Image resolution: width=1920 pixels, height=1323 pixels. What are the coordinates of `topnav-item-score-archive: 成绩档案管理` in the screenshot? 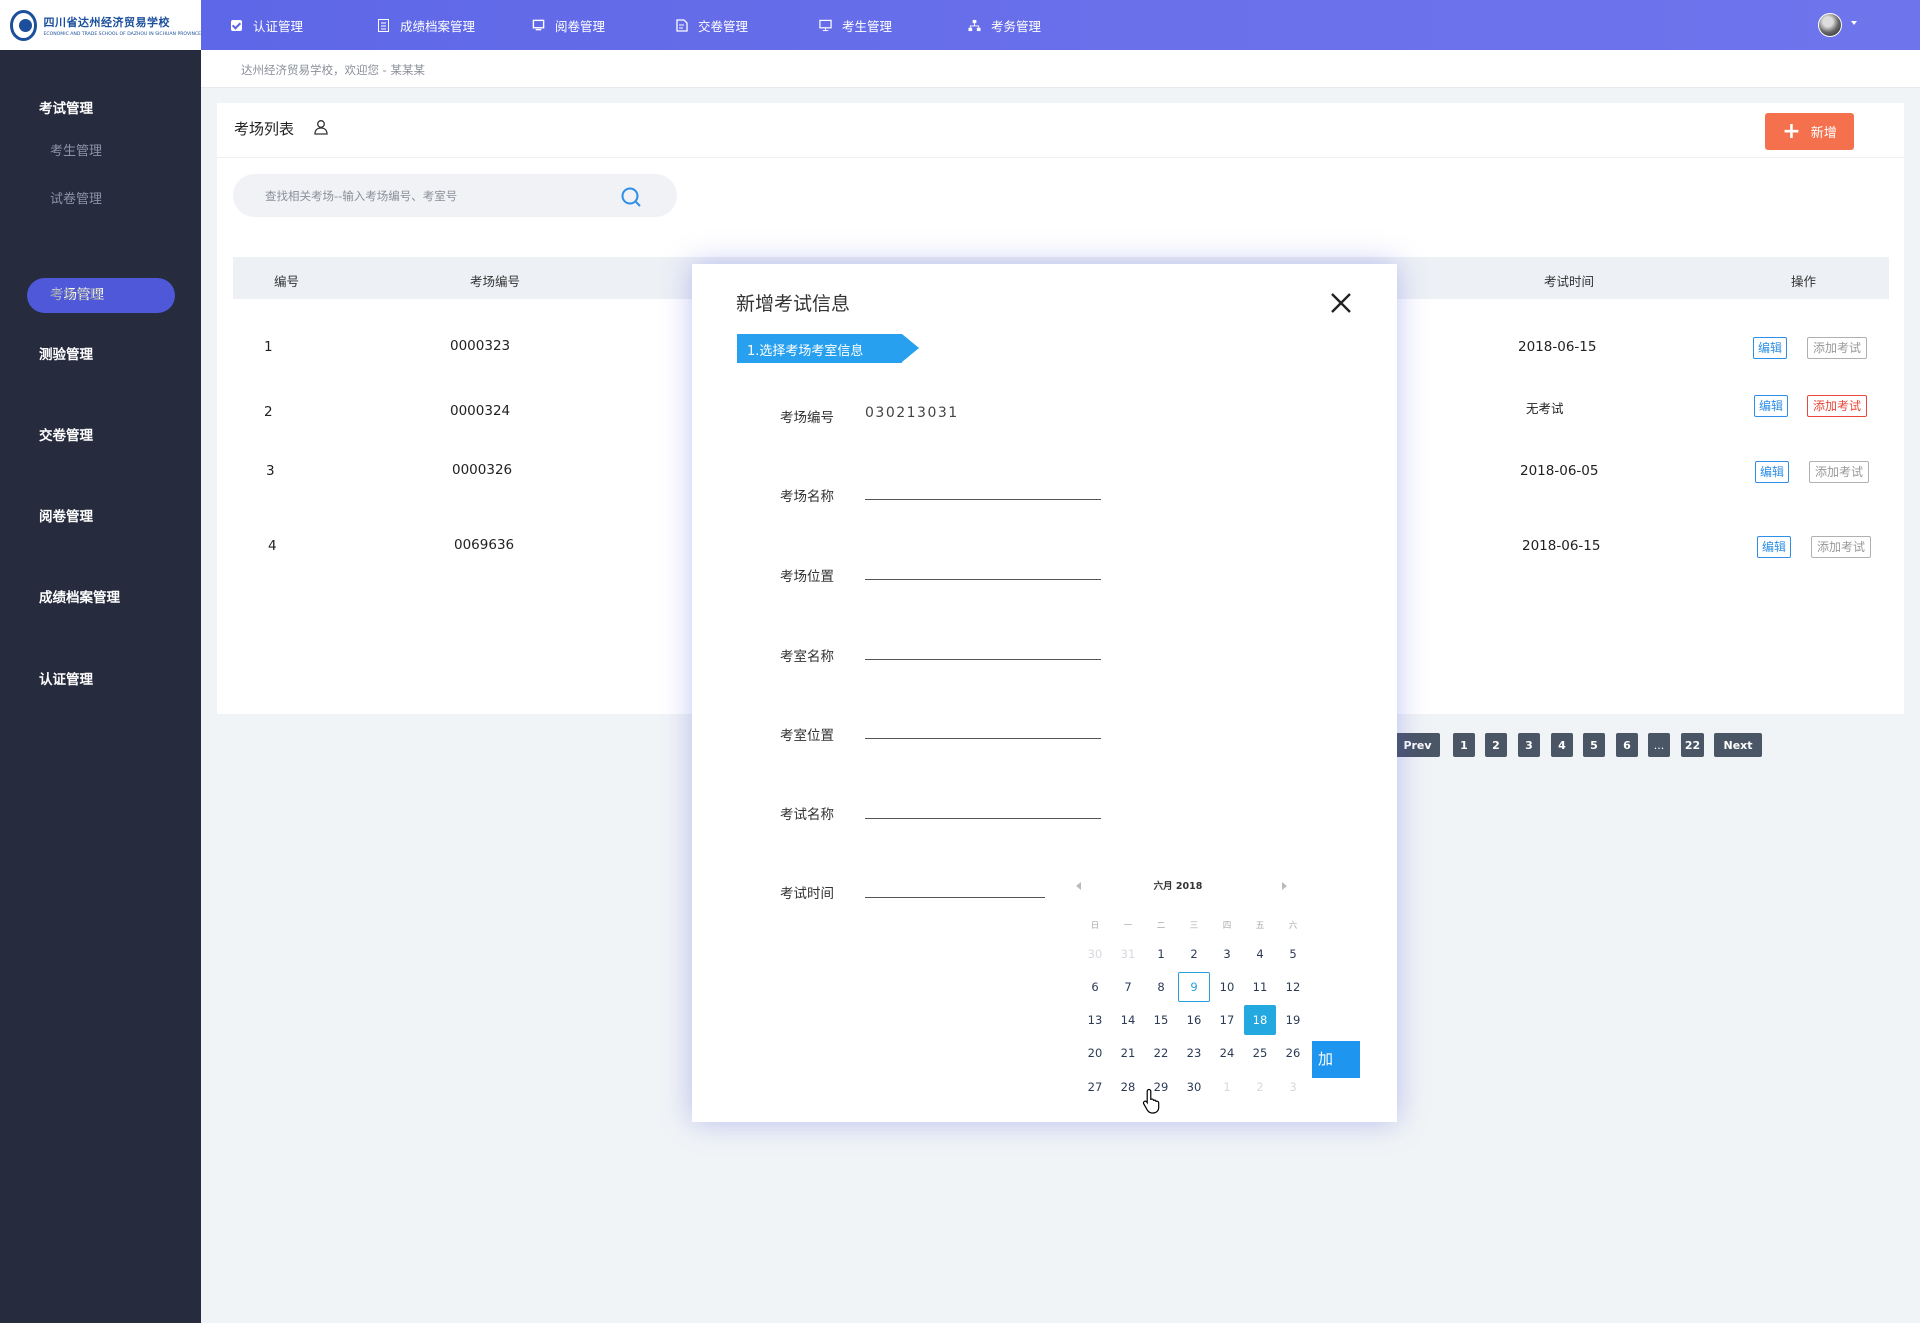 It's located at (426, 25).